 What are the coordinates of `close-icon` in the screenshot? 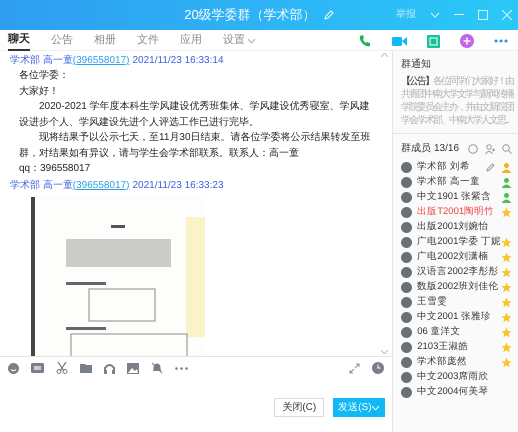 It's located at (507, 15).